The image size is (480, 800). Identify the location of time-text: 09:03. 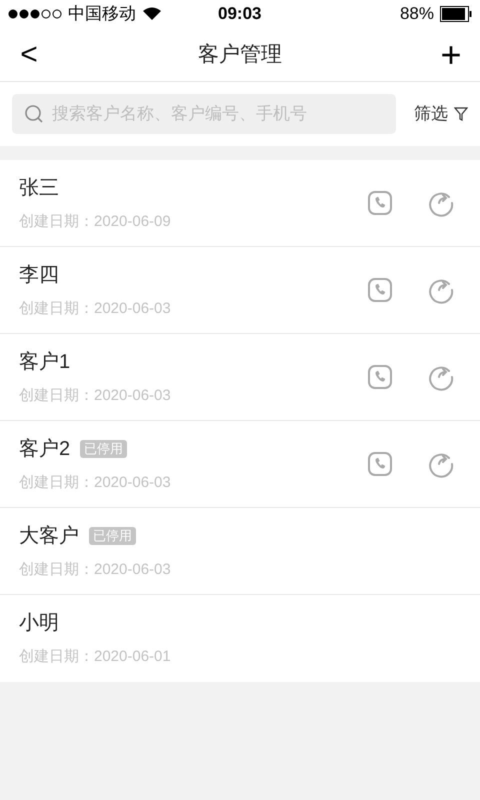
(240, 14).